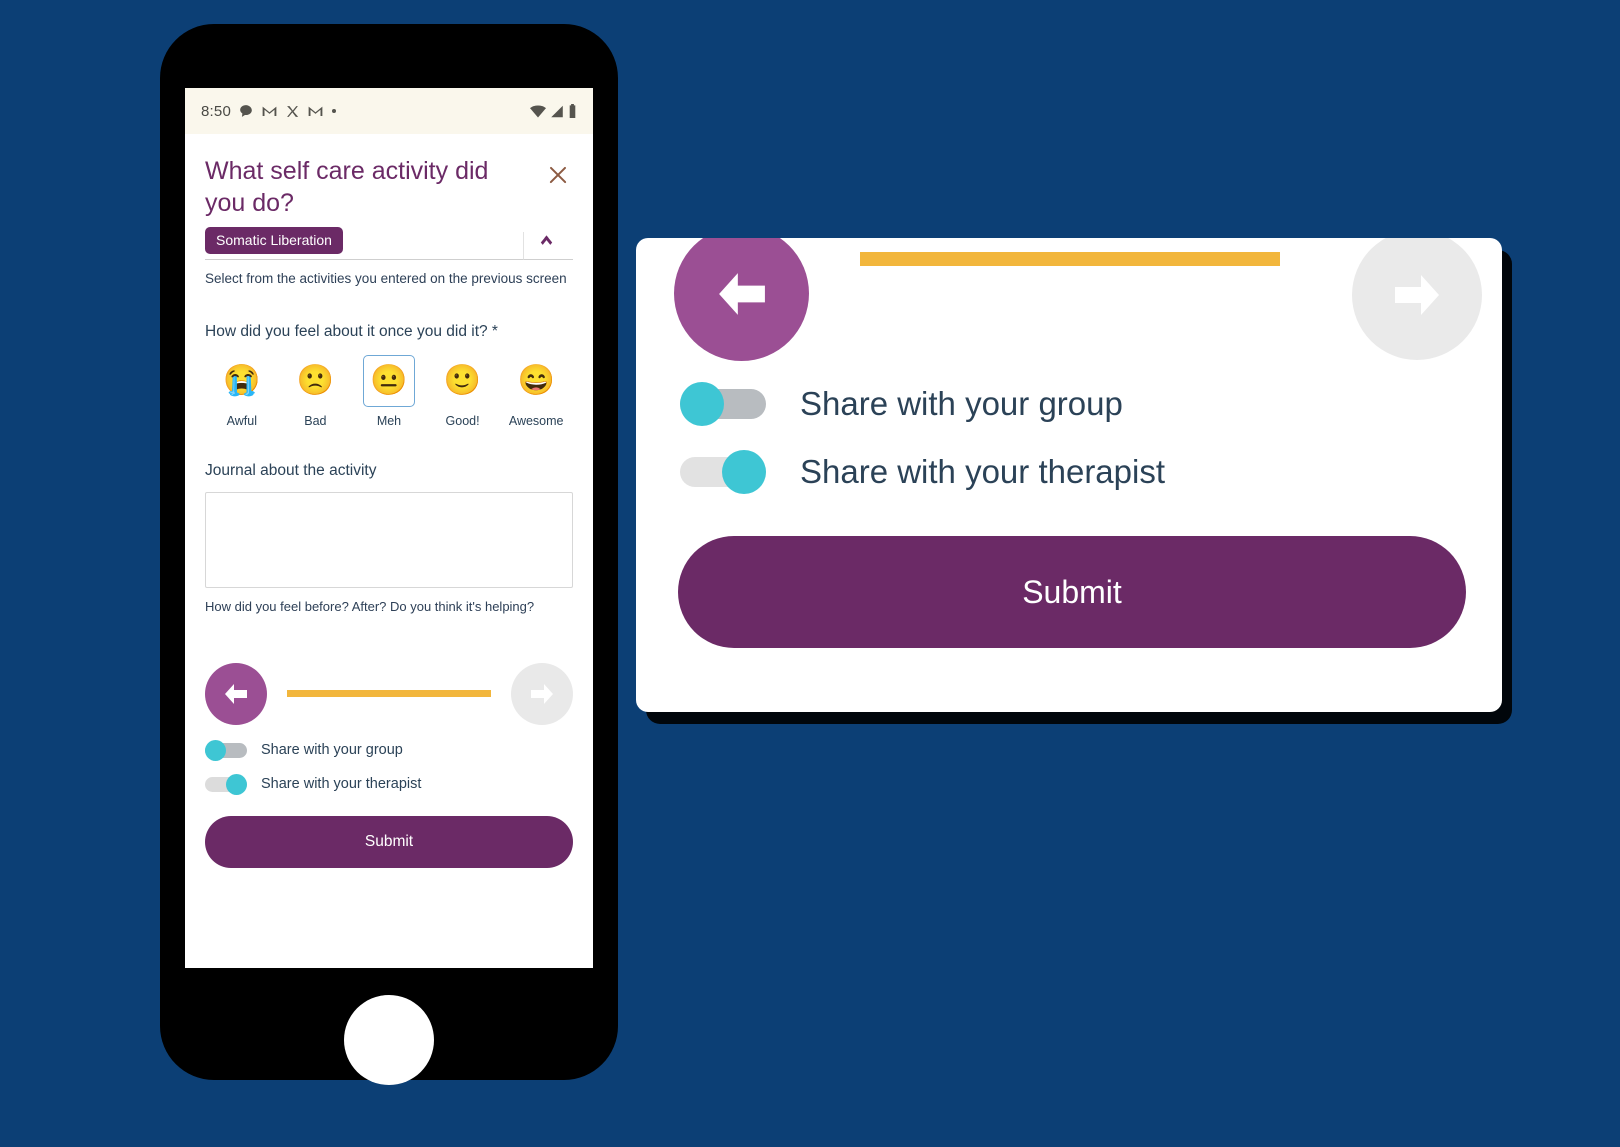 This screenshot has height=1147, width=1620. I want to click on progress-bar, so click(389, 694).